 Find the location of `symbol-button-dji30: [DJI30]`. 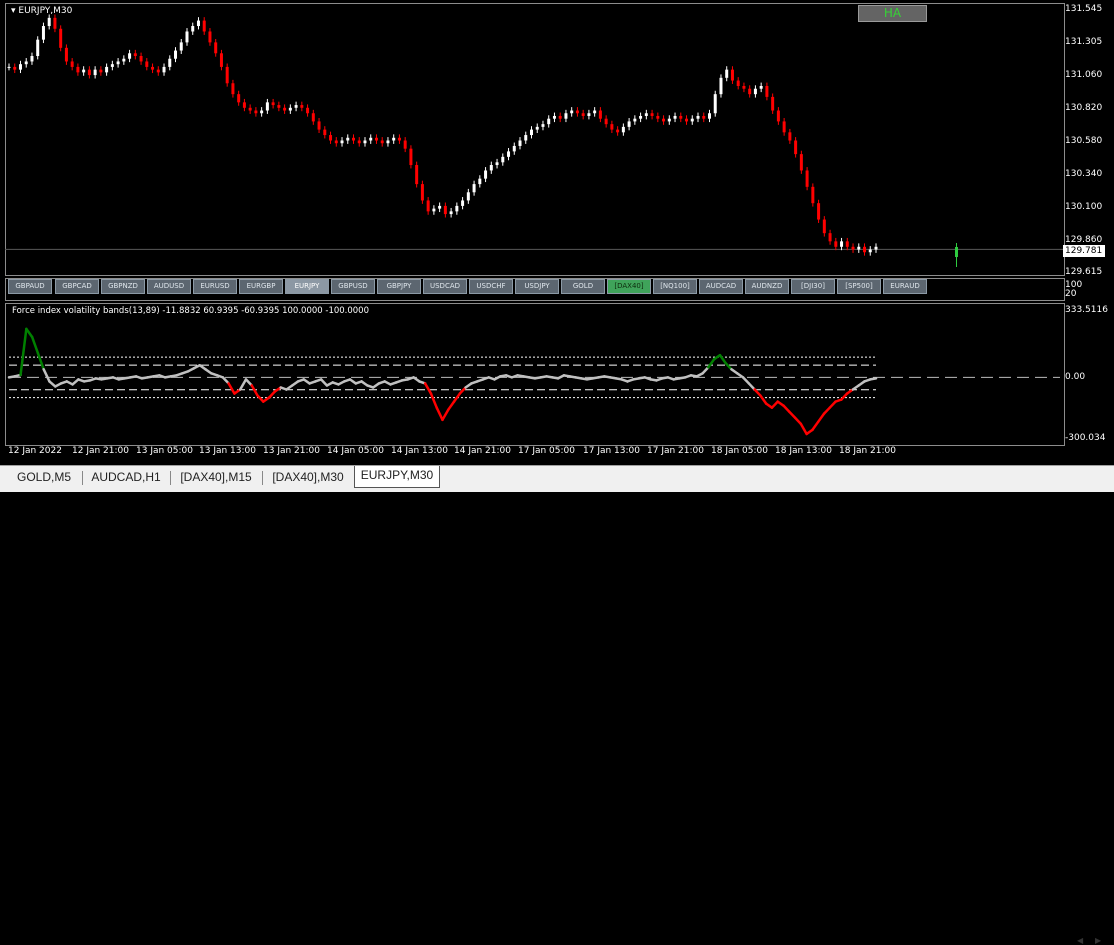

symbol-button-dji30: [DJI30] is located at coordinates (813, 286).